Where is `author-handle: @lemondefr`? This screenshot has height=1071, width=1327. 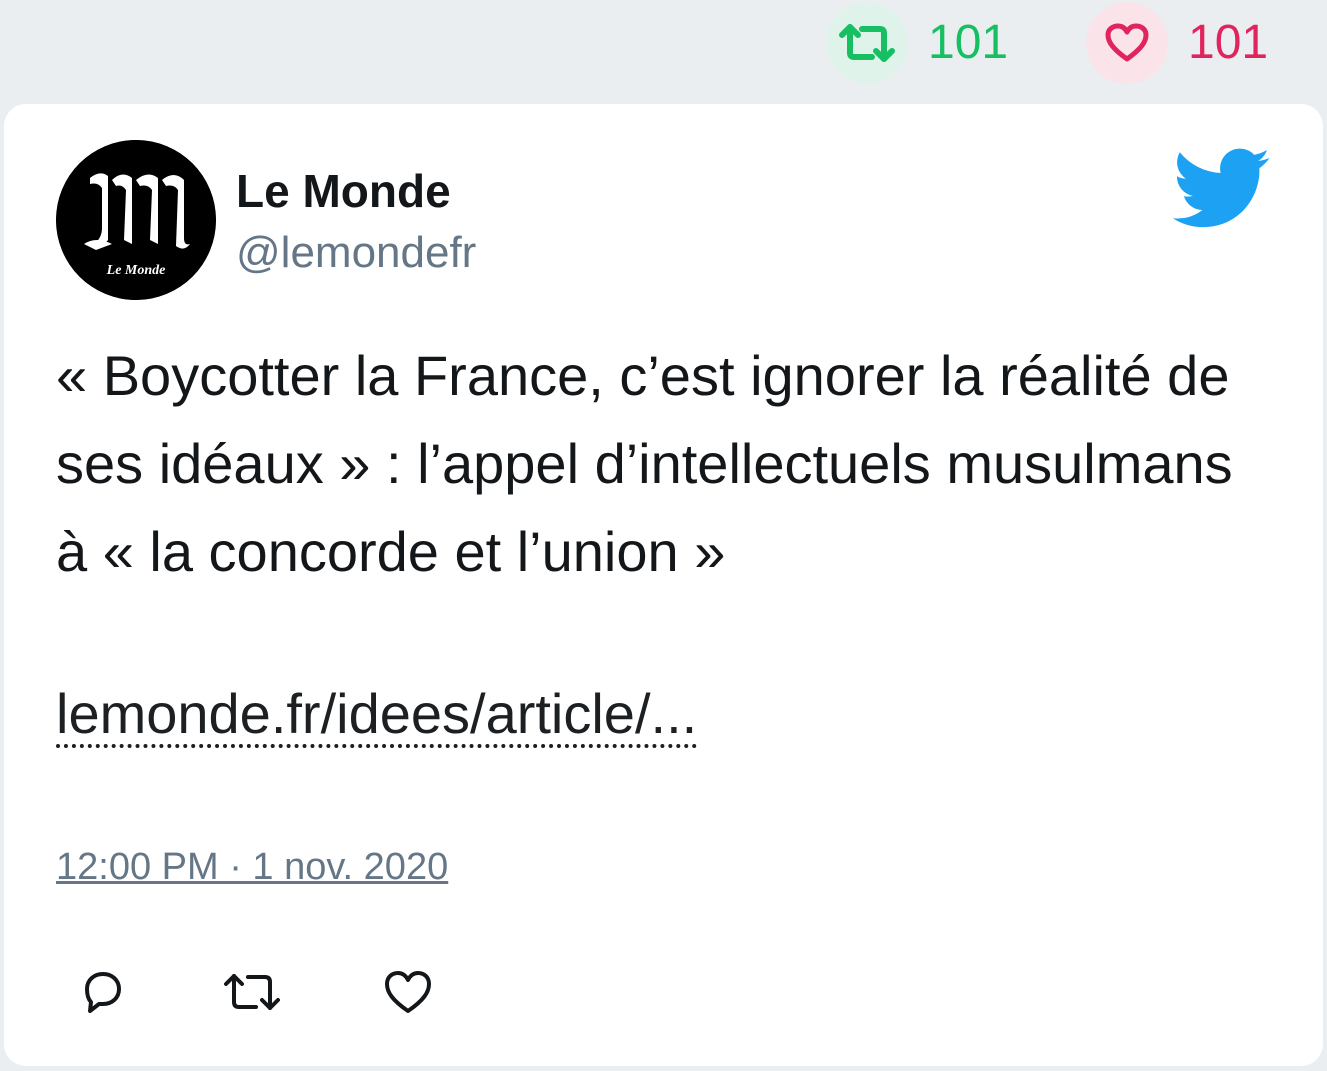
author-handle: @lemondefr is located at coordinates (356, 253).